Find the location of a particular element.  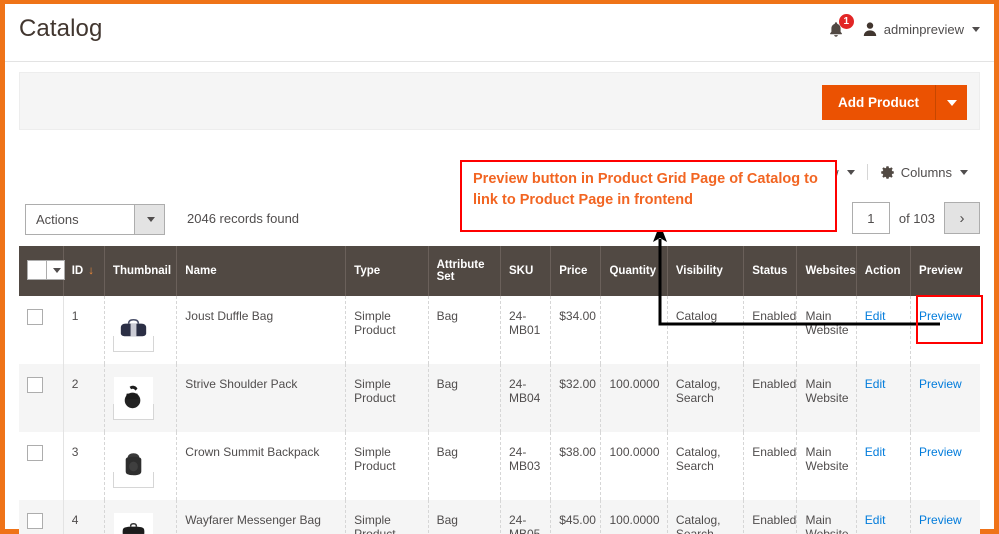

actions-dropdown: Actions is located at coordinates (95, 219).